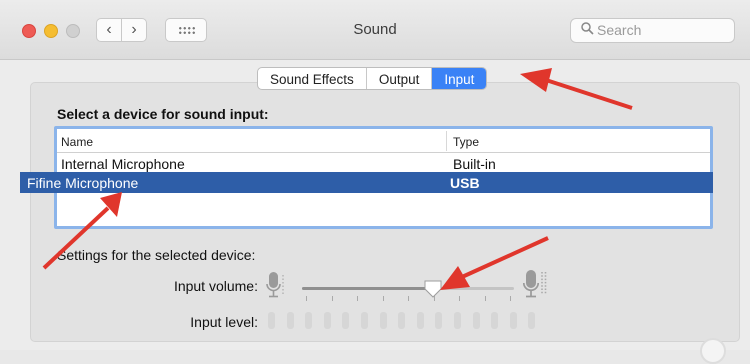 The width and height of the screenshot is (750, 364). Describe the element at coordinates (459, 78) in the screenshot. I see `tab-input: Input` at that location.